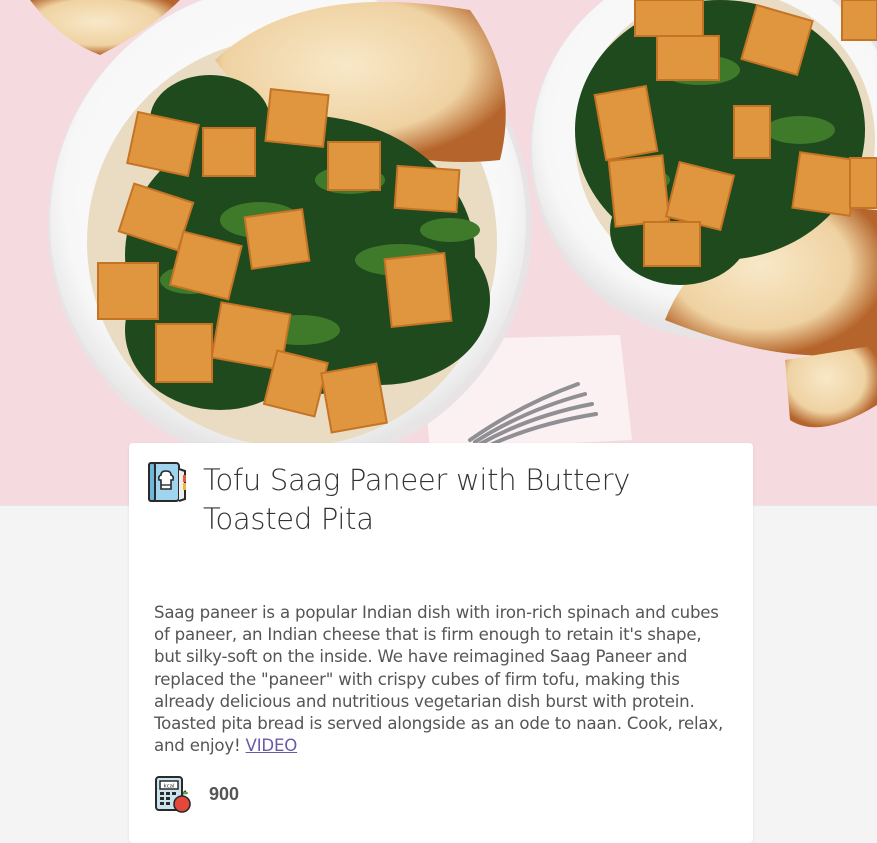 This screenshot has width=877, height=843. I want to click on calorie-calculator-icon: kcal, so click(173, 794).